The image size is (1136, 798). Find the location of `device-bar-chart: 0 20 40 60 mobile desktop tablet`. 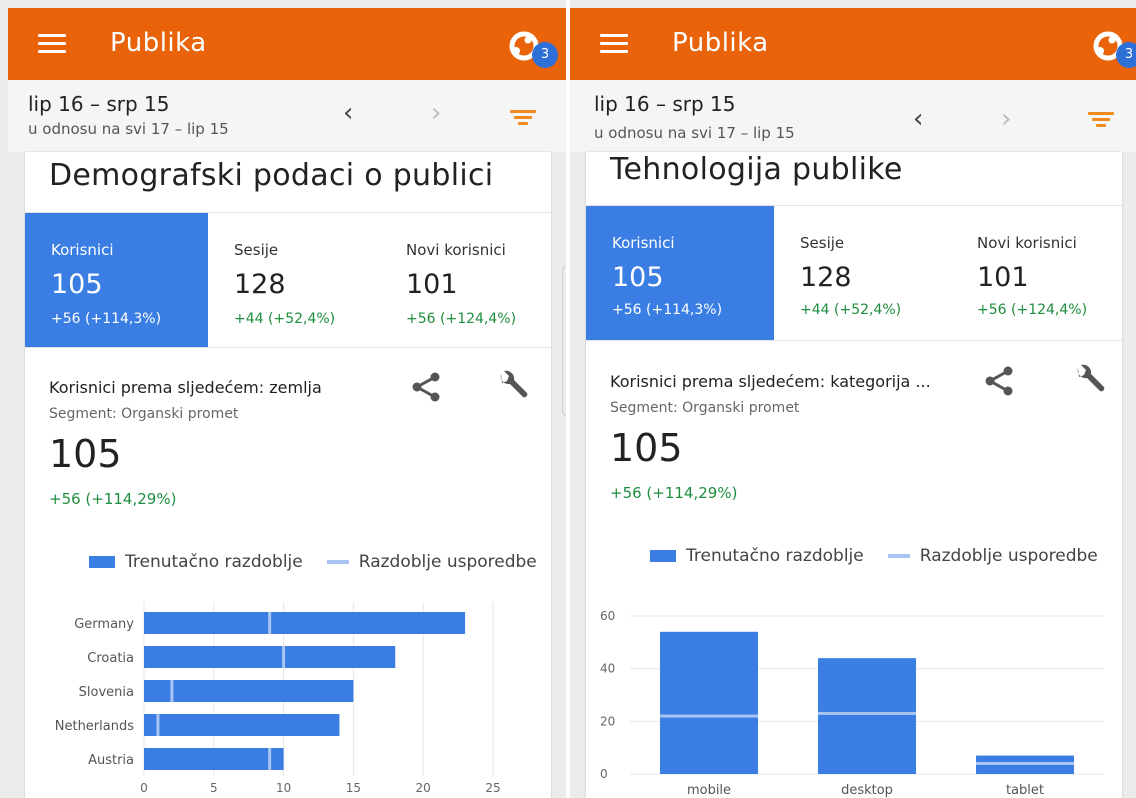

device-bar-chart: 0 20 40 60 mobile desktop tablet is located at coordinates (852, 703).